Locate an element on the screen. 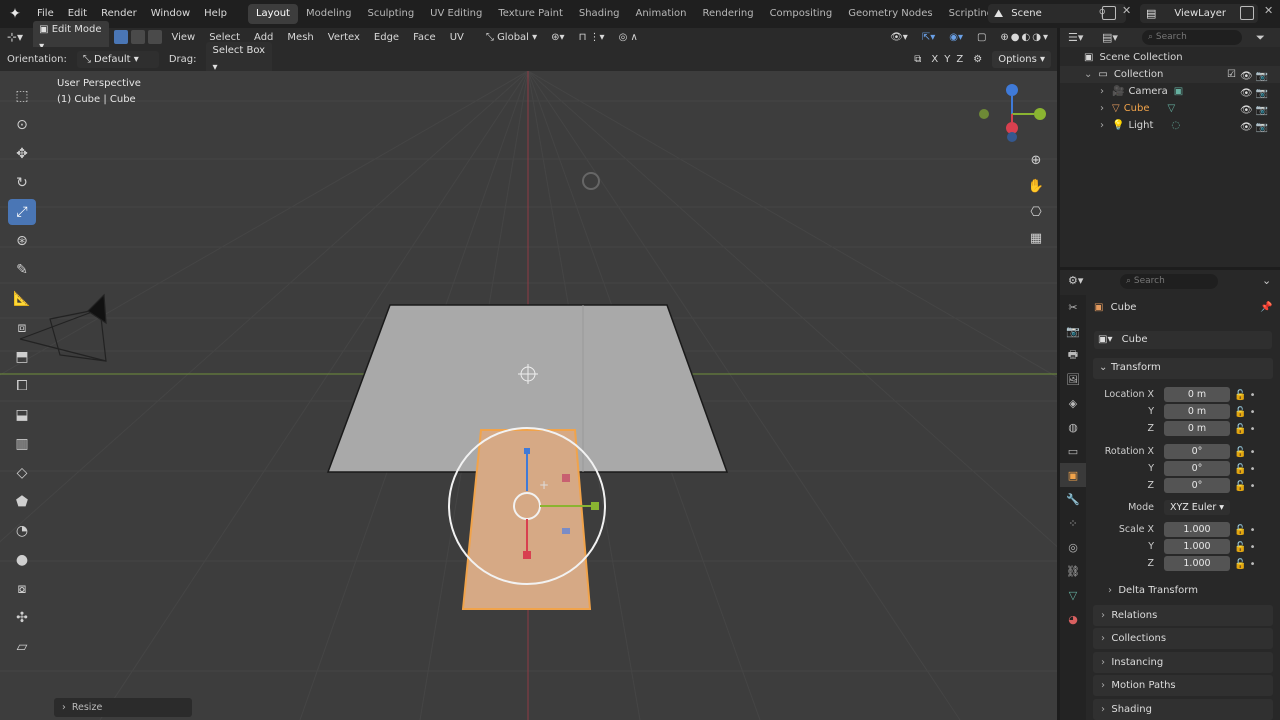 The height and width of the screenshot is (720, 1280). tool-settings-icon: ⚙ is located at coordinates (977, 59).